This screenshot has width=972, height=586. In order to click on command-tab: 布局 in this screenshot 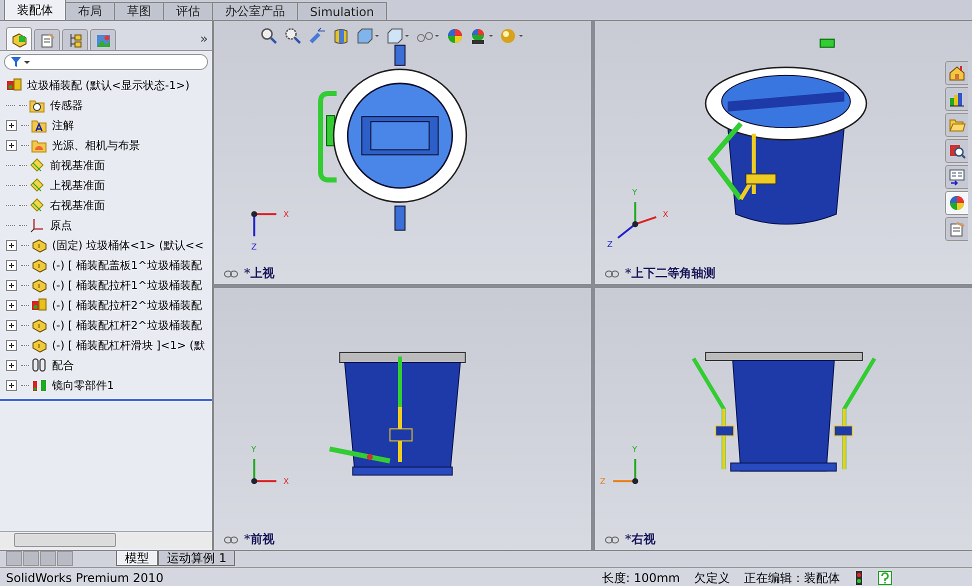, I will do `click(90, 11)`.